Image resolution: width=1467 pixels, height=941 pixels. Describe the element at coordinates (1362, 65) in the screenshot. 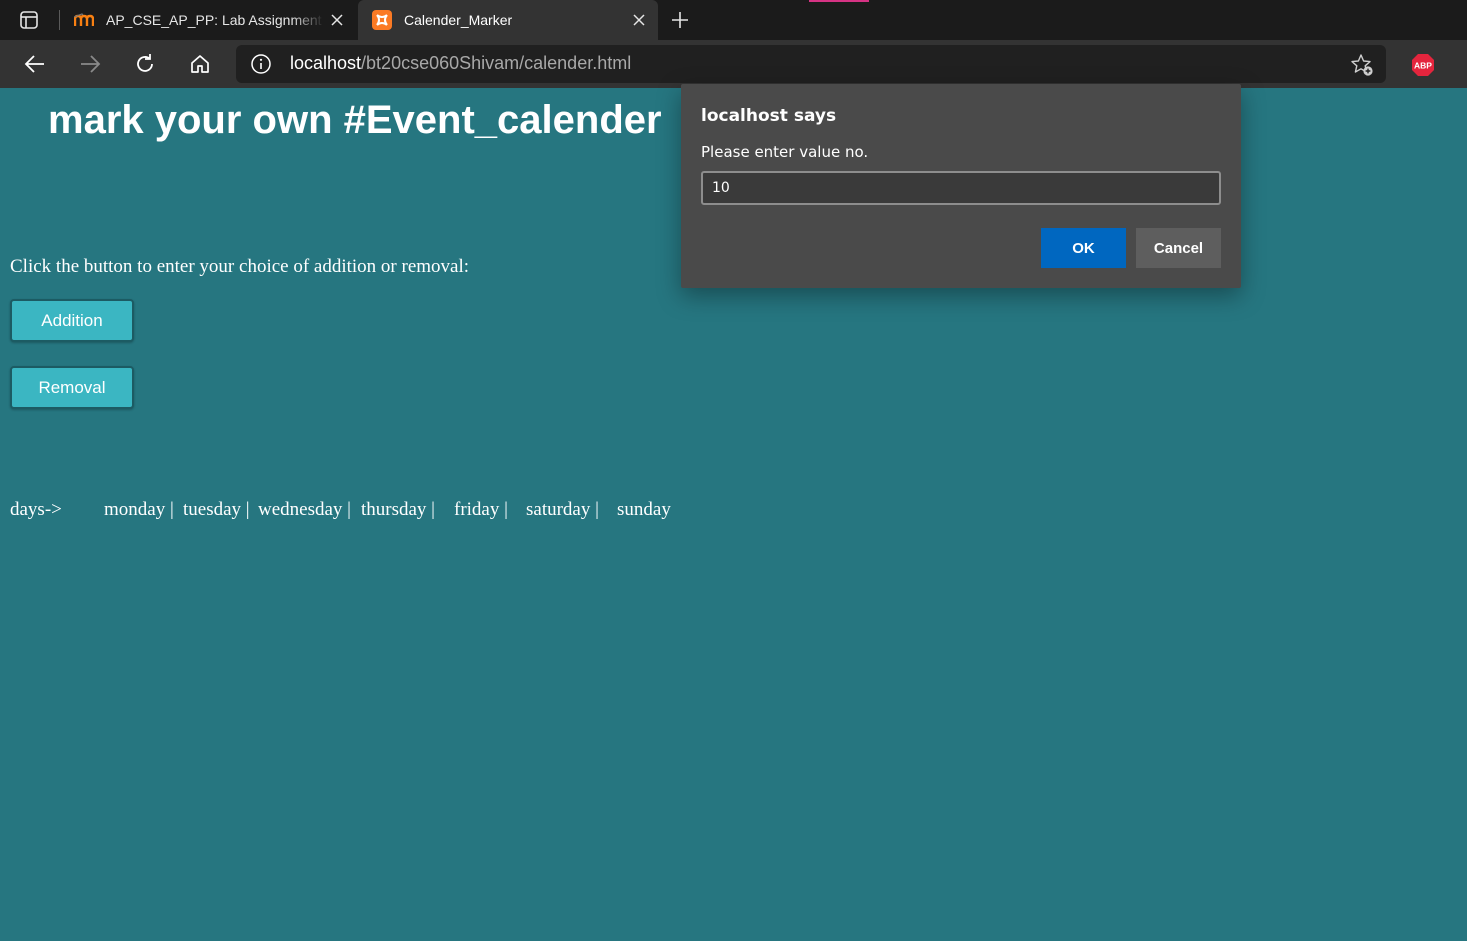

I see `add-favorite-icon` at that location.